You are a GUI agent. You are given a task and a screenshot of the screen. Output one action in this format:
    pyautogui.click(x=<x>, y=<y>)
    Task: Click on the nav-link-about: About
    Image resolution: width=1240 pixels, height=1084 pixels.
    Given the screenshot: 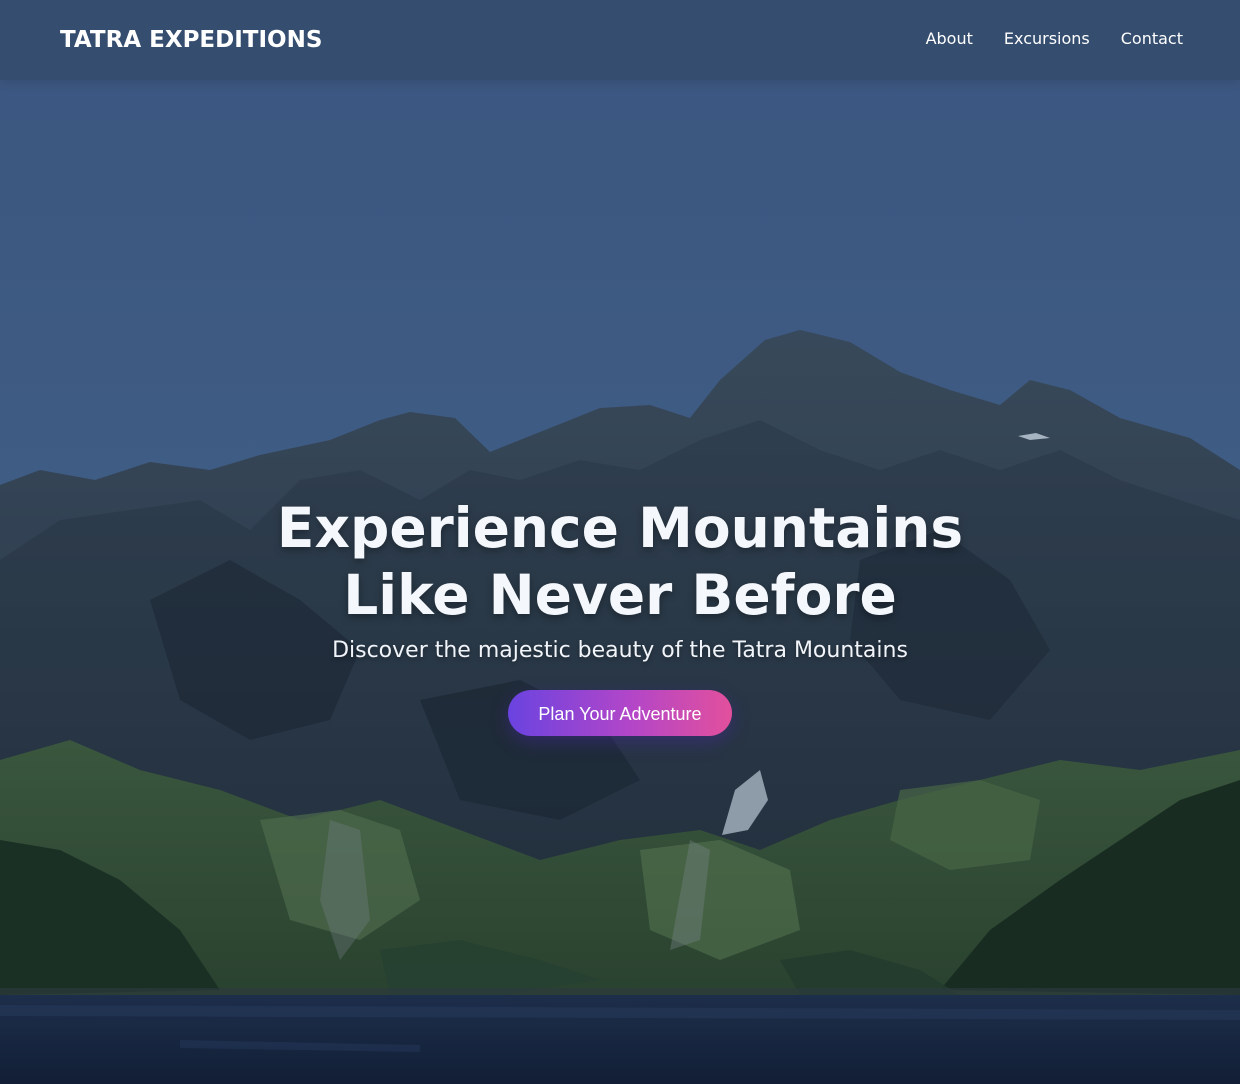 What is the action you would take?
    pyautogui.click(x=949, y=39)
    